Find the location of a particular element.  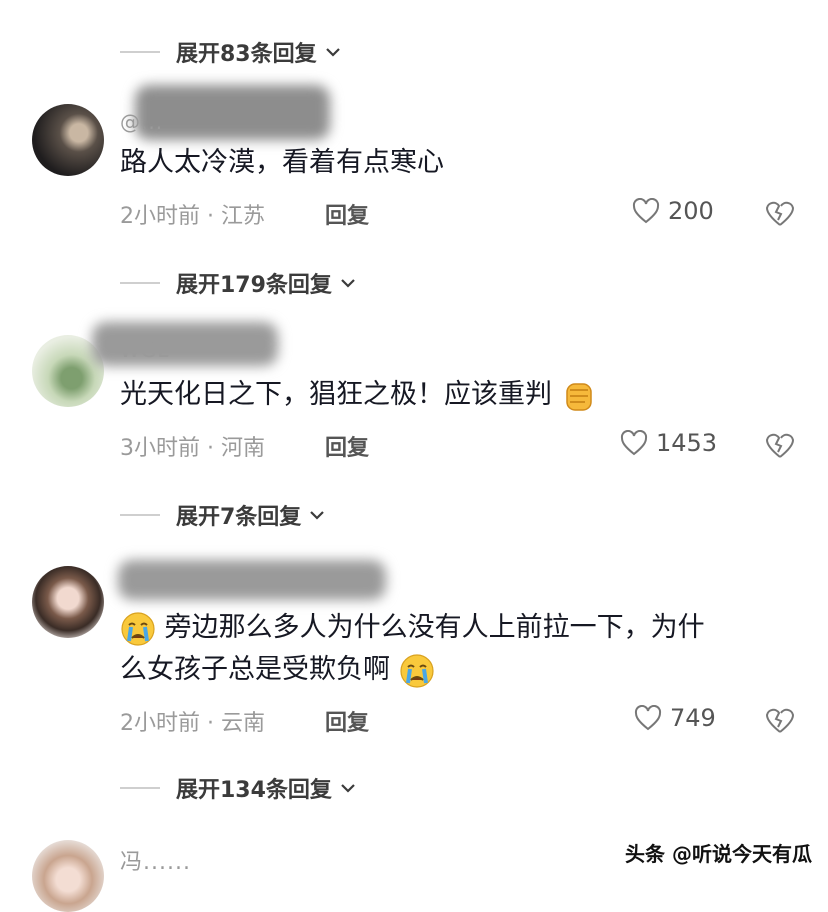

comment-text: 光天化日之下，猖狂之极！应该重判 is located at coordinates (460, 395).